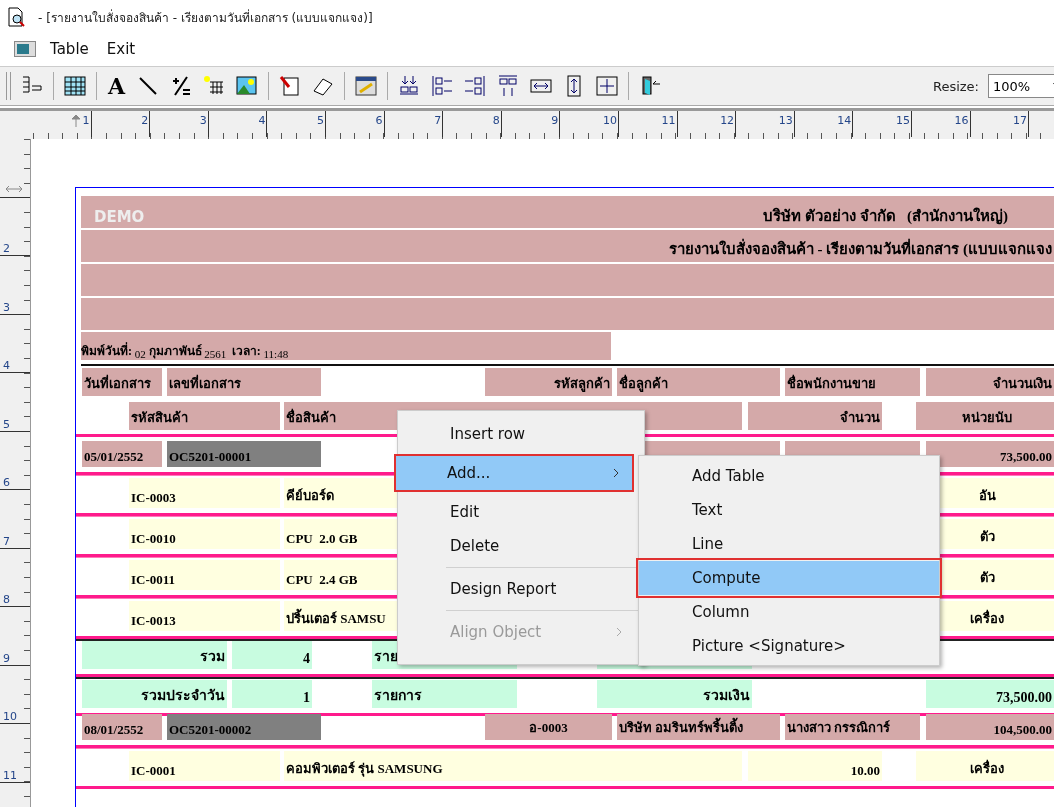  Describe the element at coordinates (346, 346) in the screenshot. I see `print-date-cell: พิมพ์วันที่: 02 กุมภาพันธ์ 2561 เวลา: 11:48` at that location.